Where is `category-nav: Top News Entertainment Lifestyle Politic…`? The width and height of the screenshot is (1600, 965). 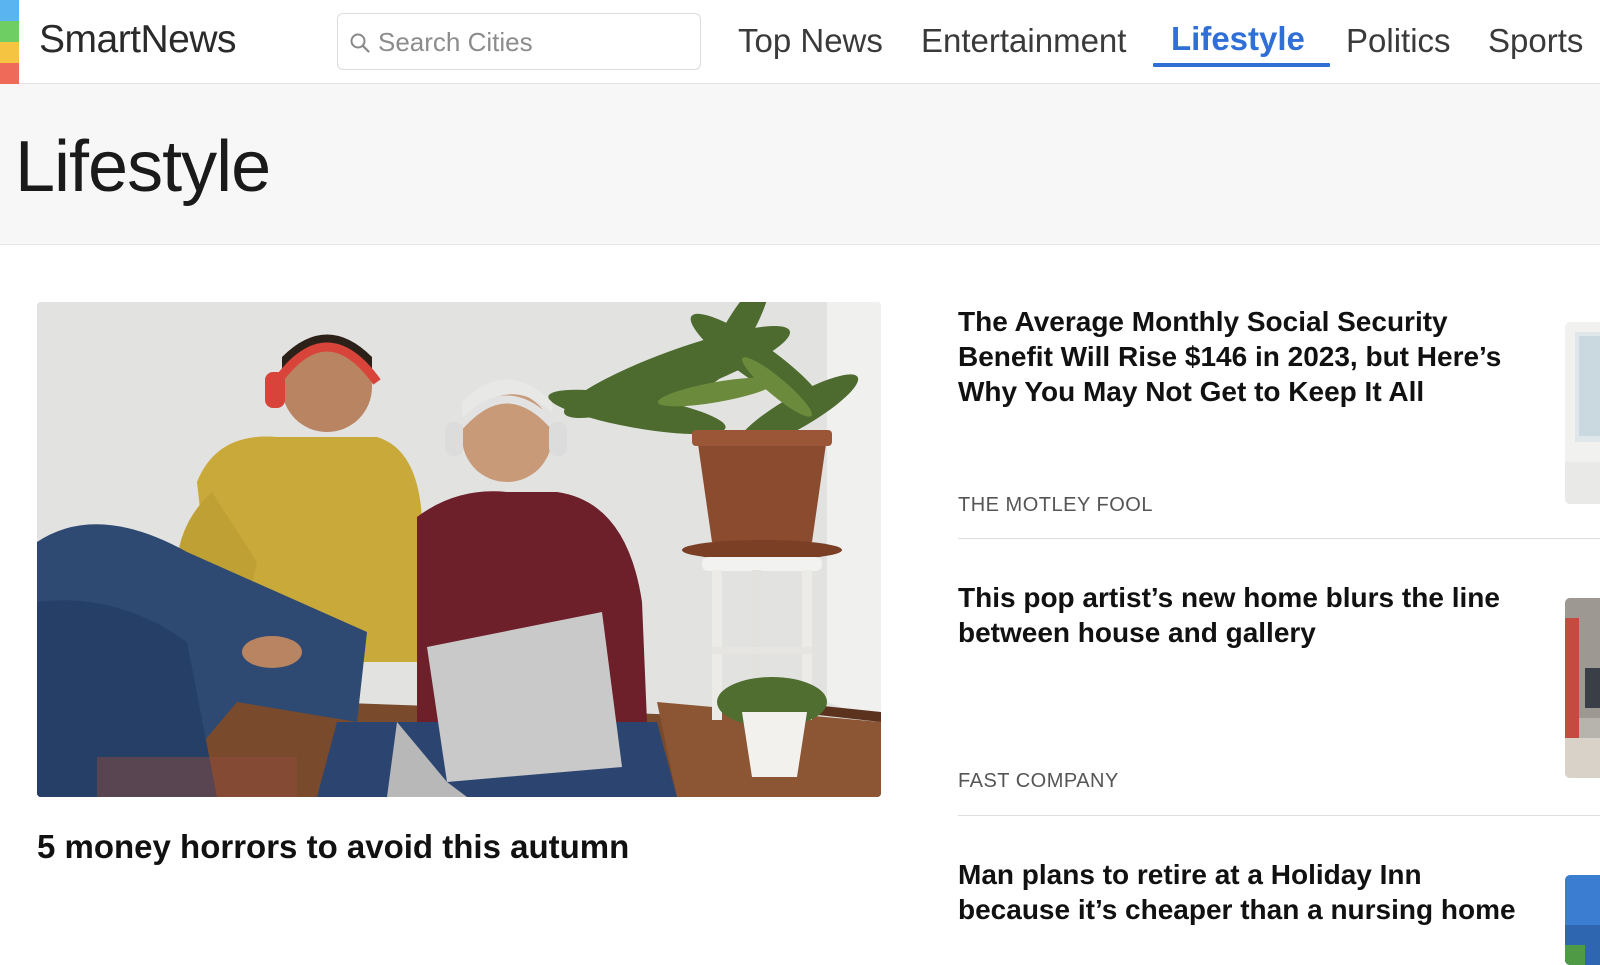 category-nav: Top News Entertainment Lifestyle Politic… is located at coordinates (1160, 42).